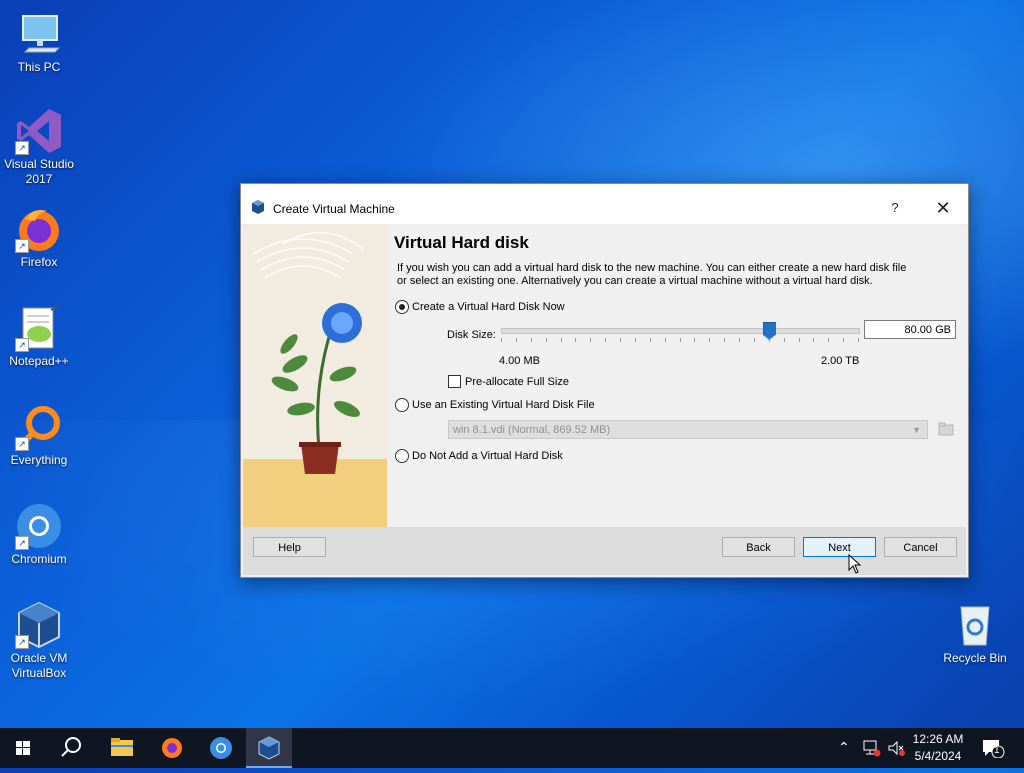 The height and width of the screenshot is (773, 1024). Describe the element at coordinates (39, 34) in the screenshot. I see `this-pc-icon` at that location.